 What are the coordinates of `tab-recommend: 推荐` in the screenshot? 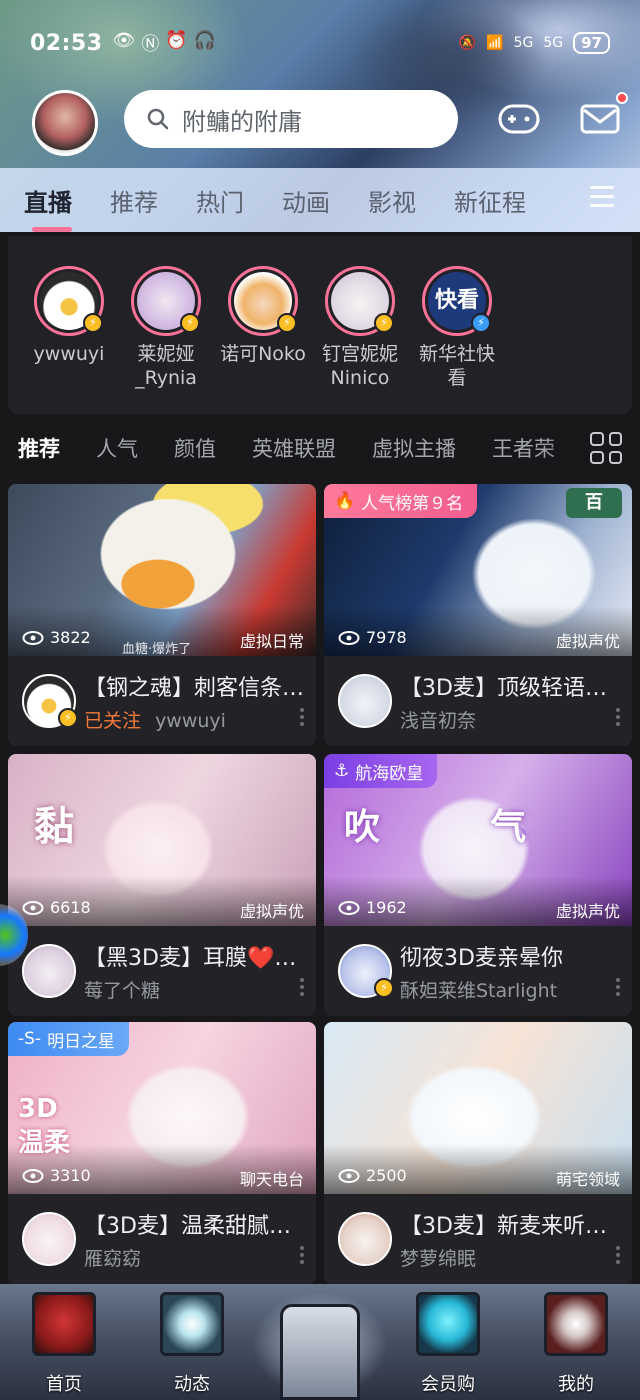 It's located at (134, 200).